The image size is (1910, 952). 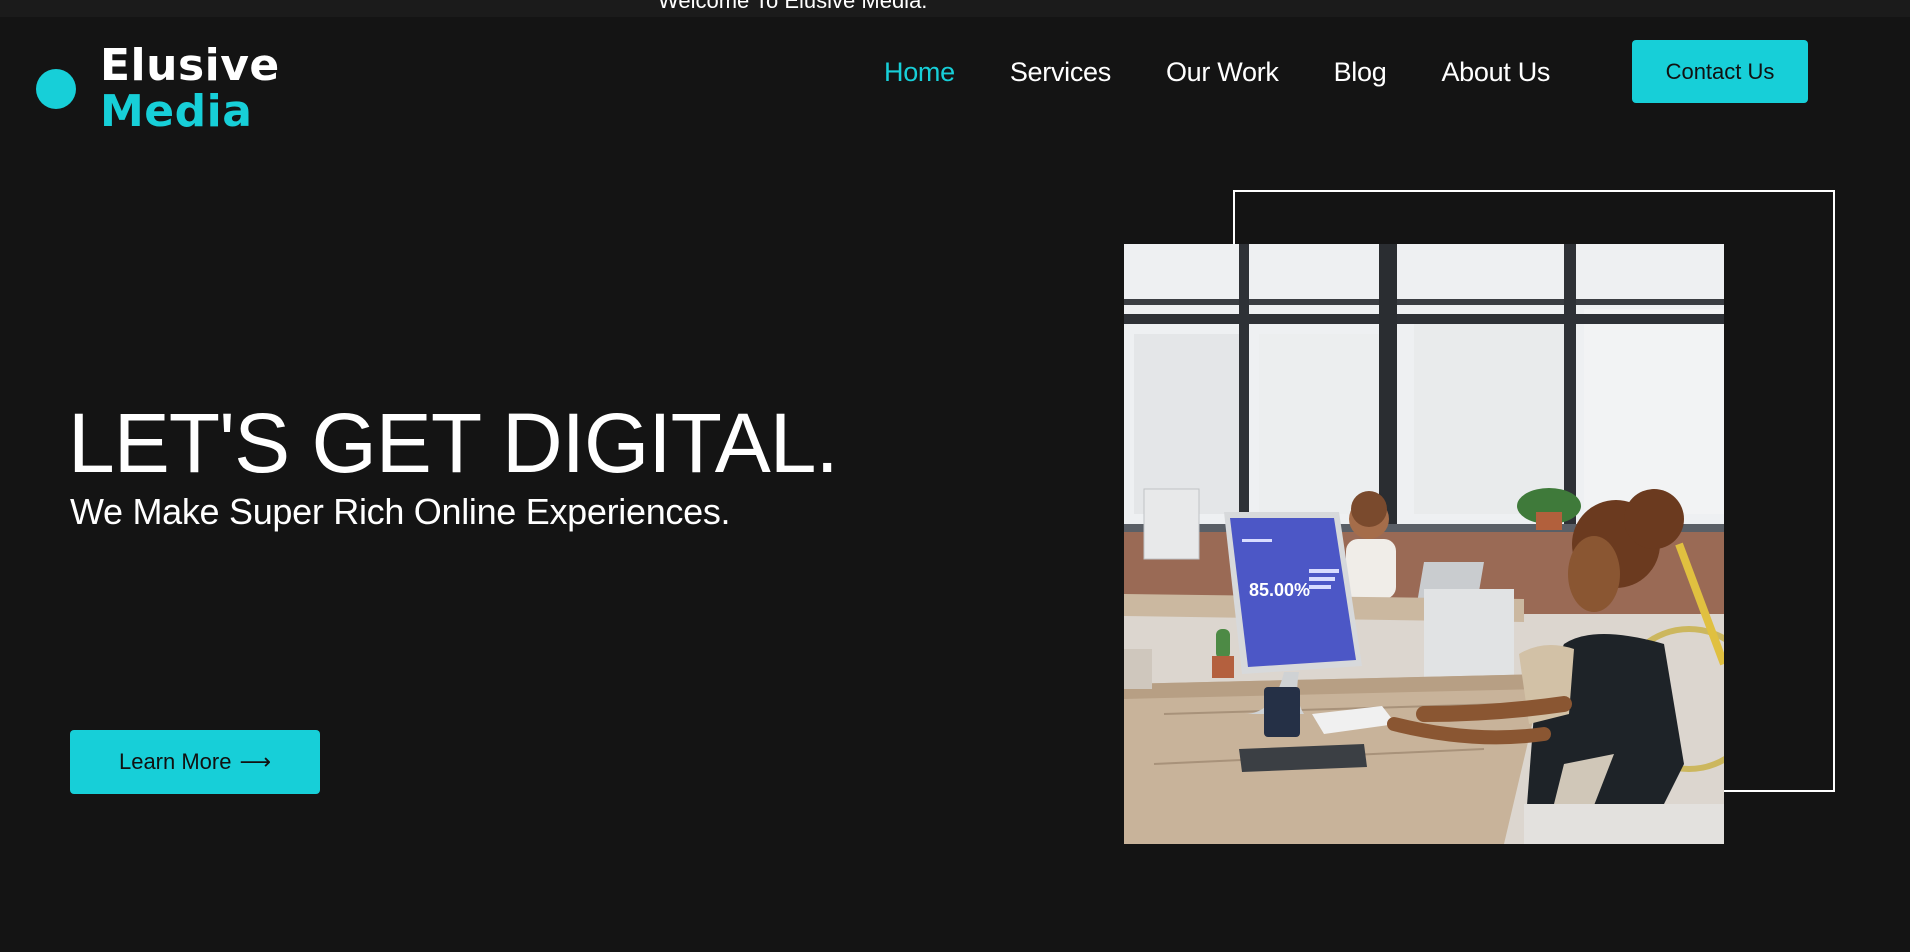 I want to click on hero-title: LET'S GET DIGITAL., so click(x=453, y=443).